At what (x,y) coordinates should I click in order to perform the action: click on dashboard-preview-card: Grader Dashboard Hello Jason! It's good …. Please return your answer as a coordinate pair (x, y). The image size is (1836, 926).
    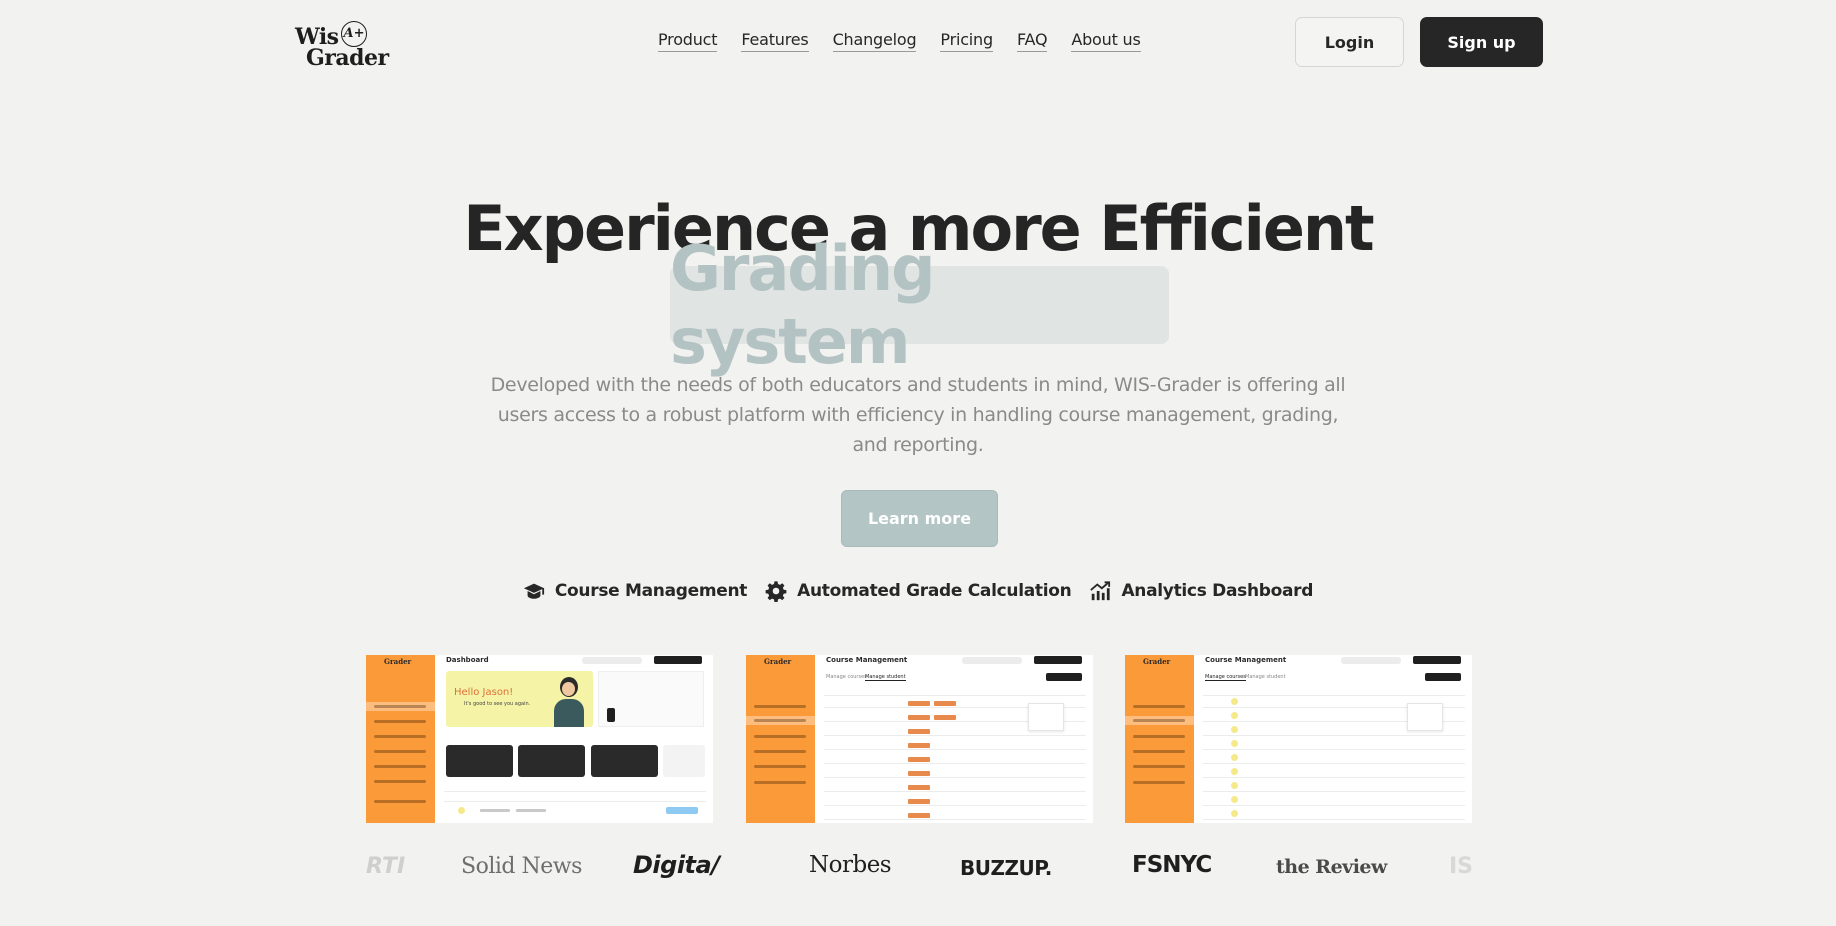
    Looking at the image, I should click on (539, 739).